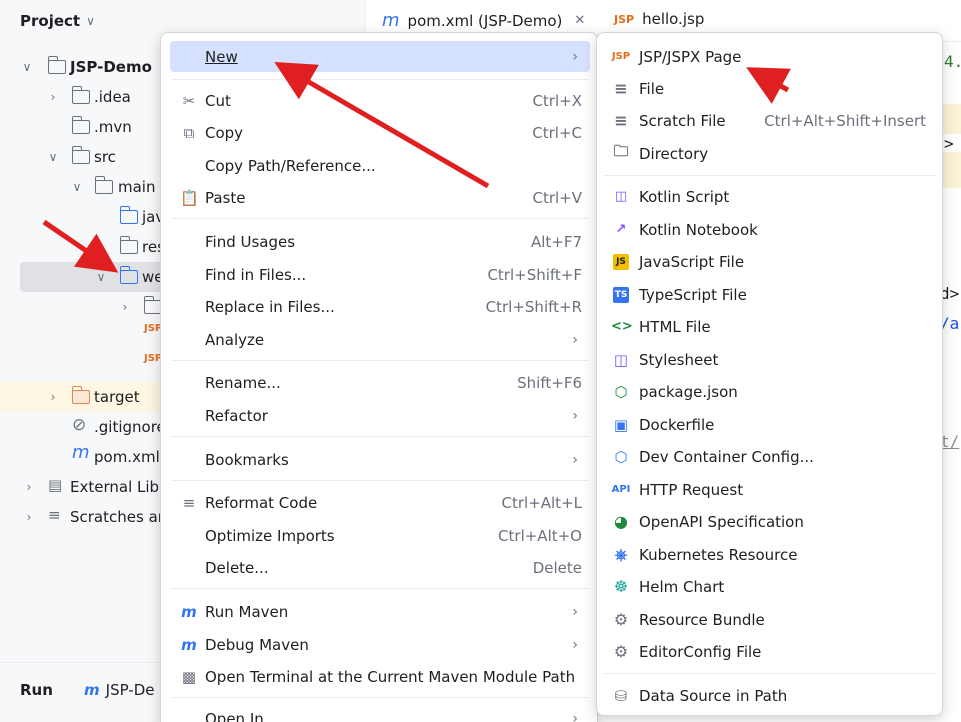 Image resolution: width=961 pixels, height=722 pixels. Describe the element at coordinates (111, 67) in the screenshot. I see `tree-item-label: JSP-Demo` at that location.